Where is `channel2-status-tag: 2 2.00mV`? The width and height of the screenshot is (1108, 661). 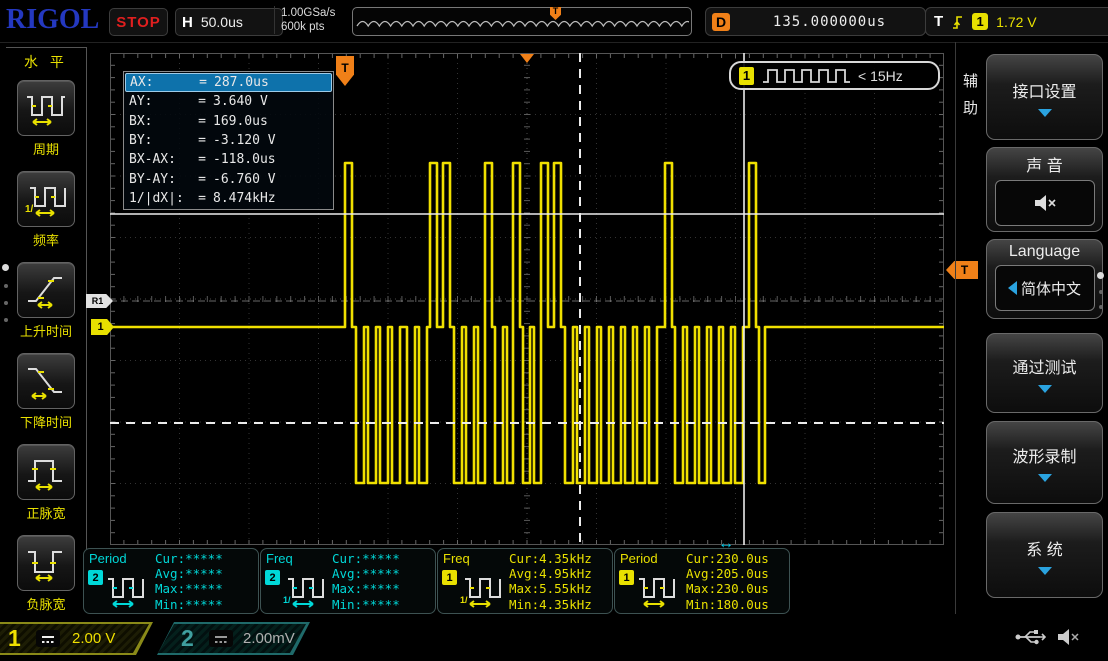
channel2-status-tag: 2 2.00mV is located at coordinates (233, 638).